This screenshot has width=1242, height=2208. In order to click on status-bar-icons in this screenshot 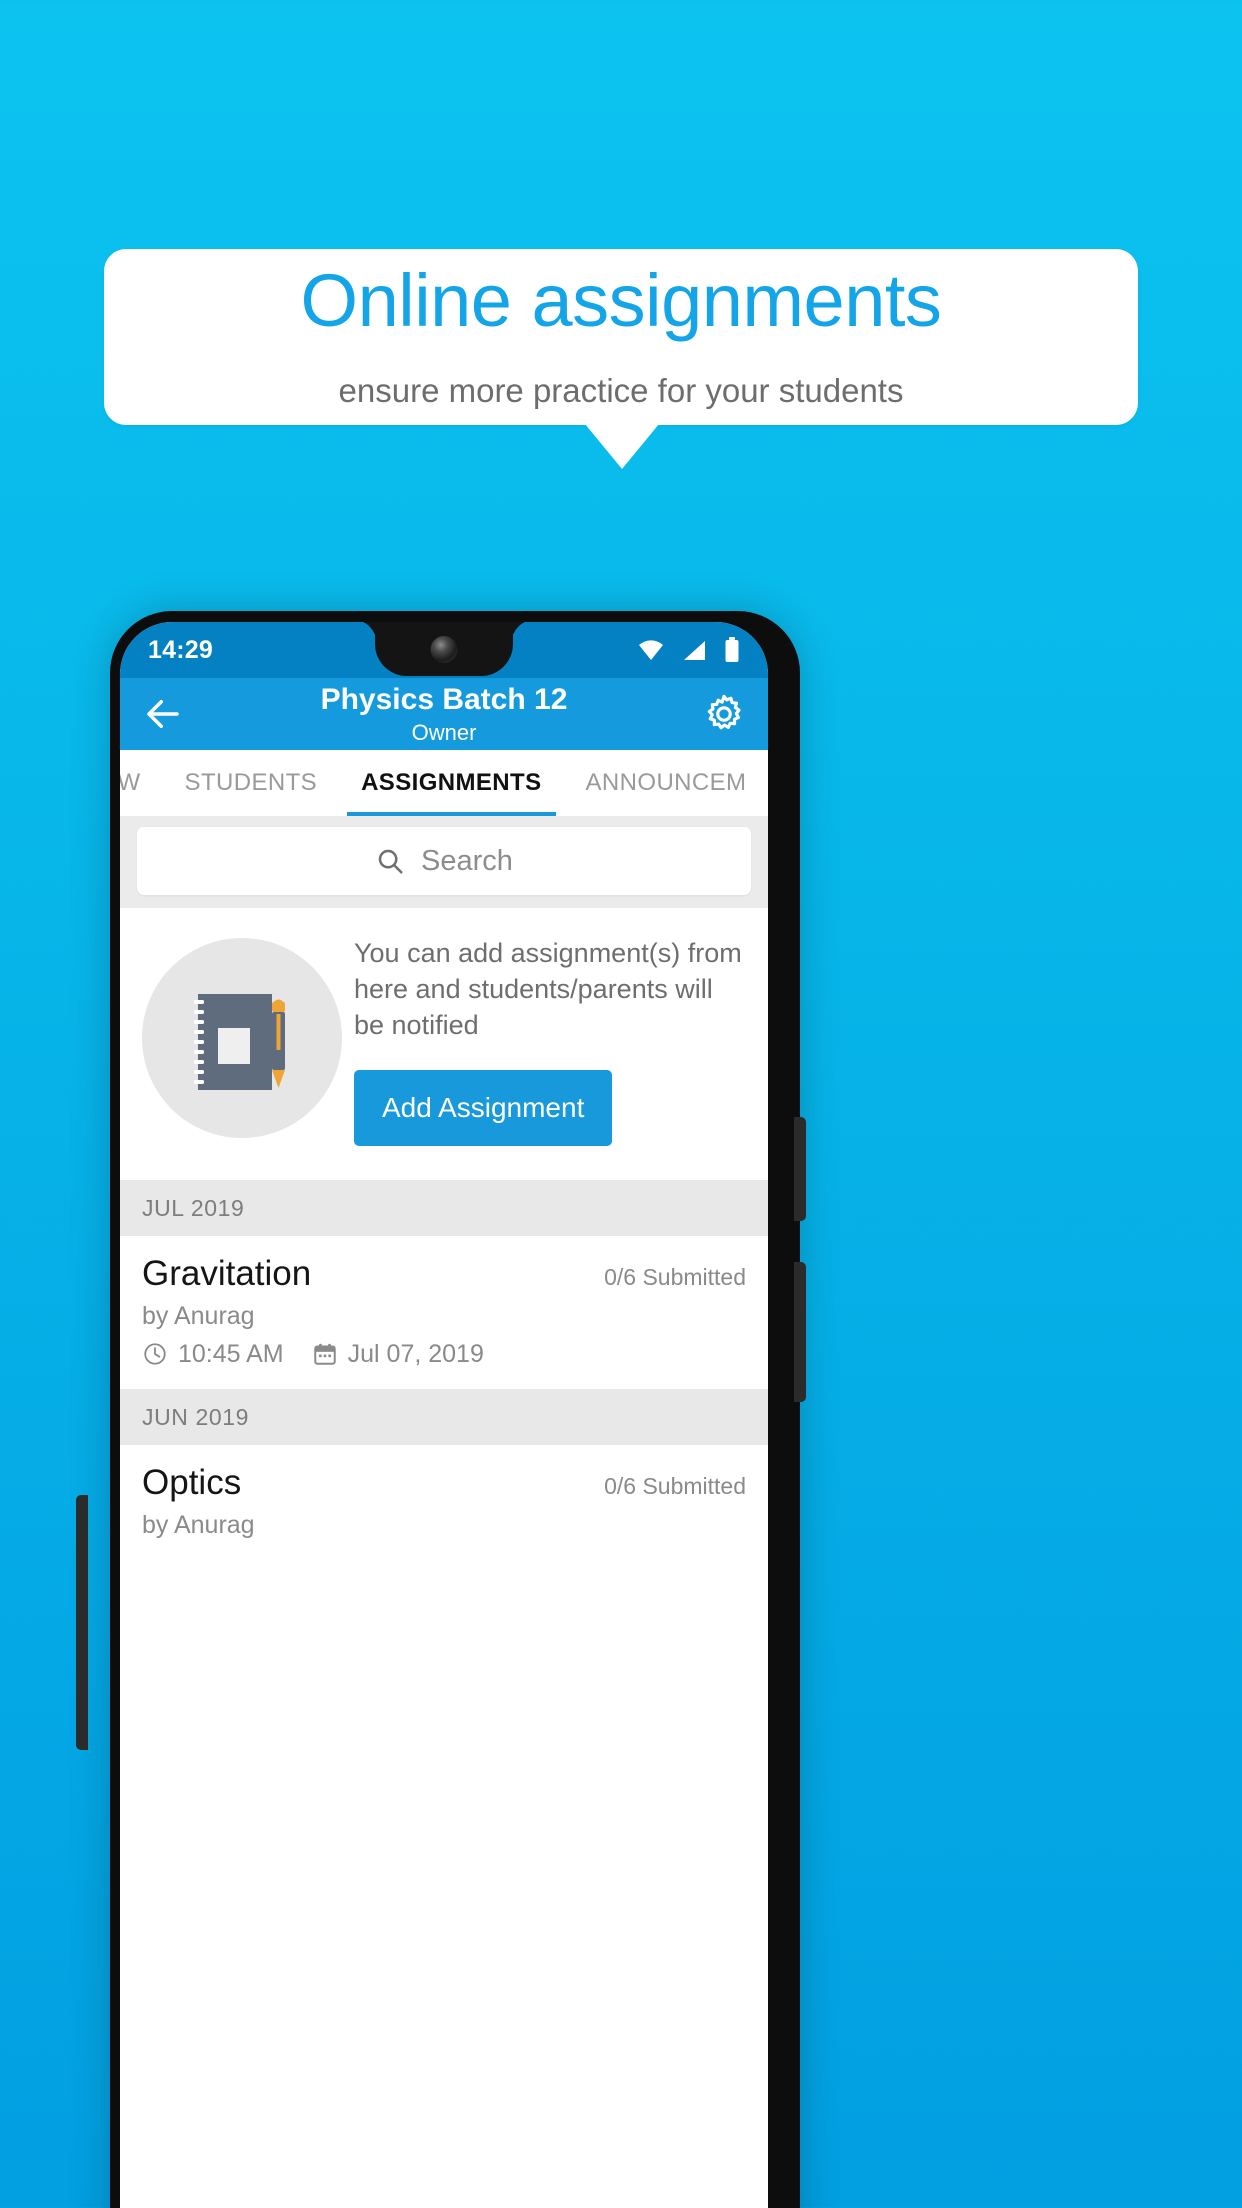, I will do `click(692, 650)`.